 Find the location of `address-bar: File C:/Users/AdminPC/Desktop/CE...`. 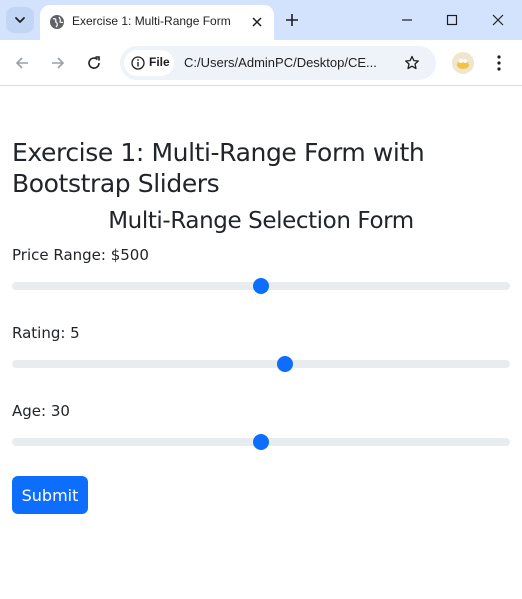

address-bar: File C:/Users/AdminPC/Desktop/CE... is located at coordinates (278, 63).